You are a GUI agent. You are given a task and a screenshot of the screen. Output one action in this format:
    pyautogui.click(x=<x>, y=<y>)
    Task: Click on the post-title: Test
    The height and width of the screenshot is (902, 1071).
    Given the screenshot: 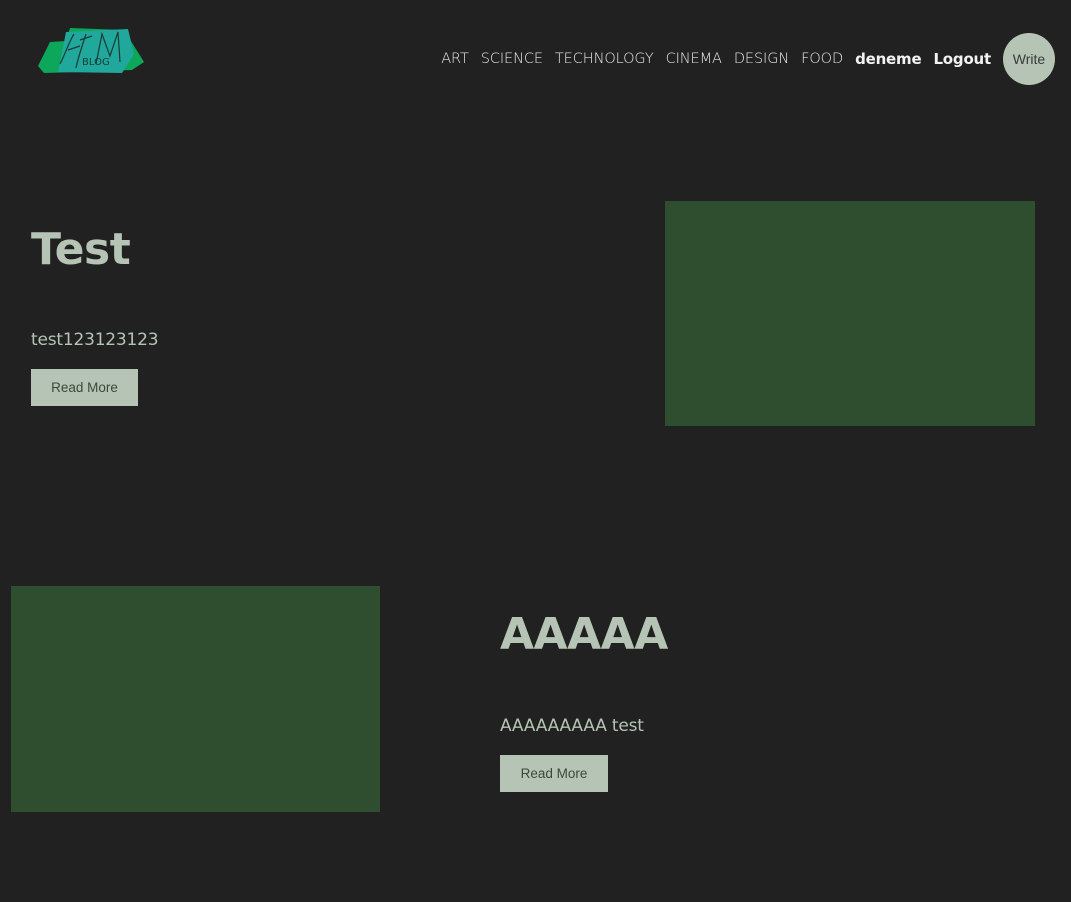 What is the action you would take?
    pyautogui.click(x=81, y=250)
    